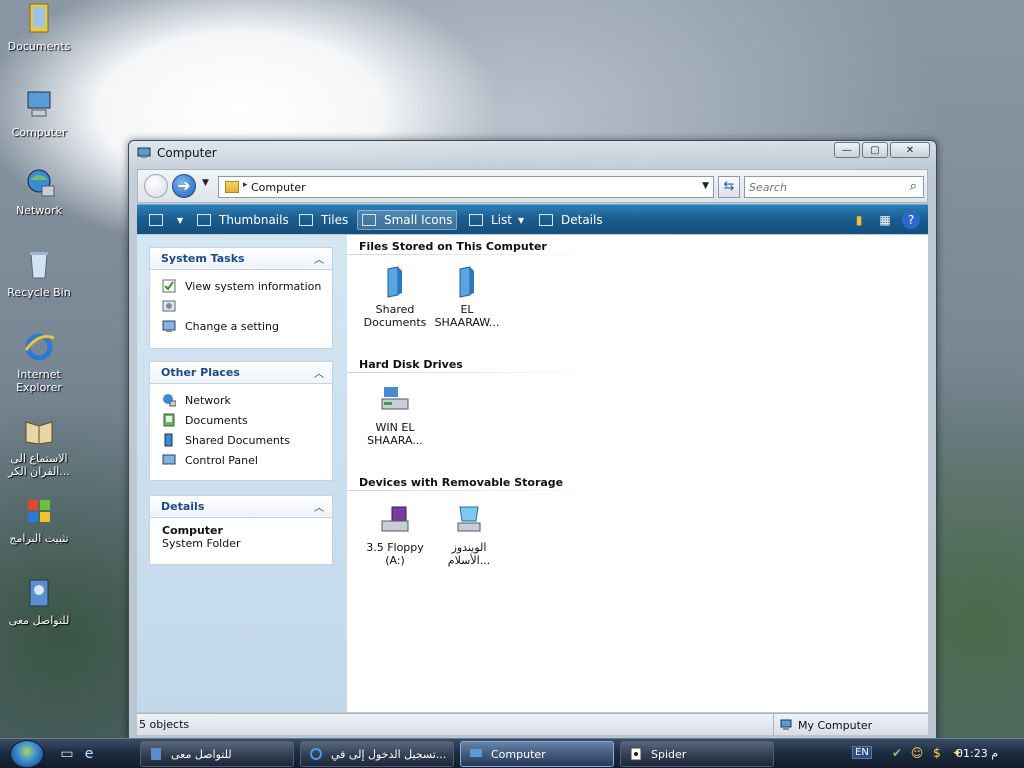 This screenshot has height=768, width=1024. I want to click on documents-icon, so click(39, 18).